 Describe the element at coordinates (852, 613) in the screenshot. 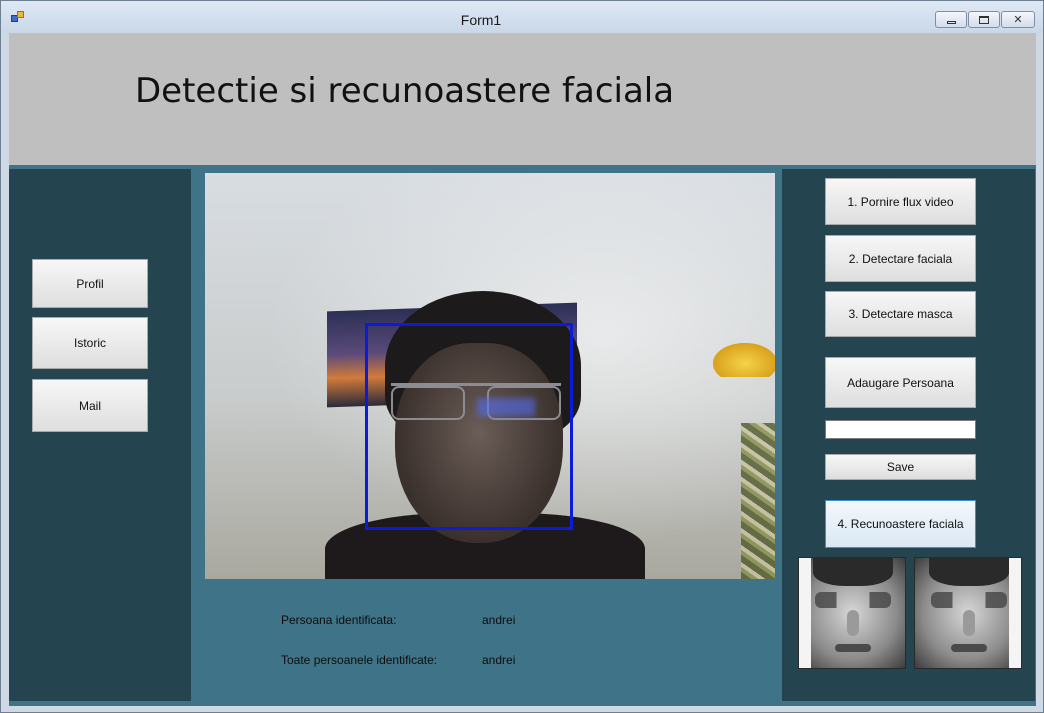

I see `detected-face-thumbnail` at that location.